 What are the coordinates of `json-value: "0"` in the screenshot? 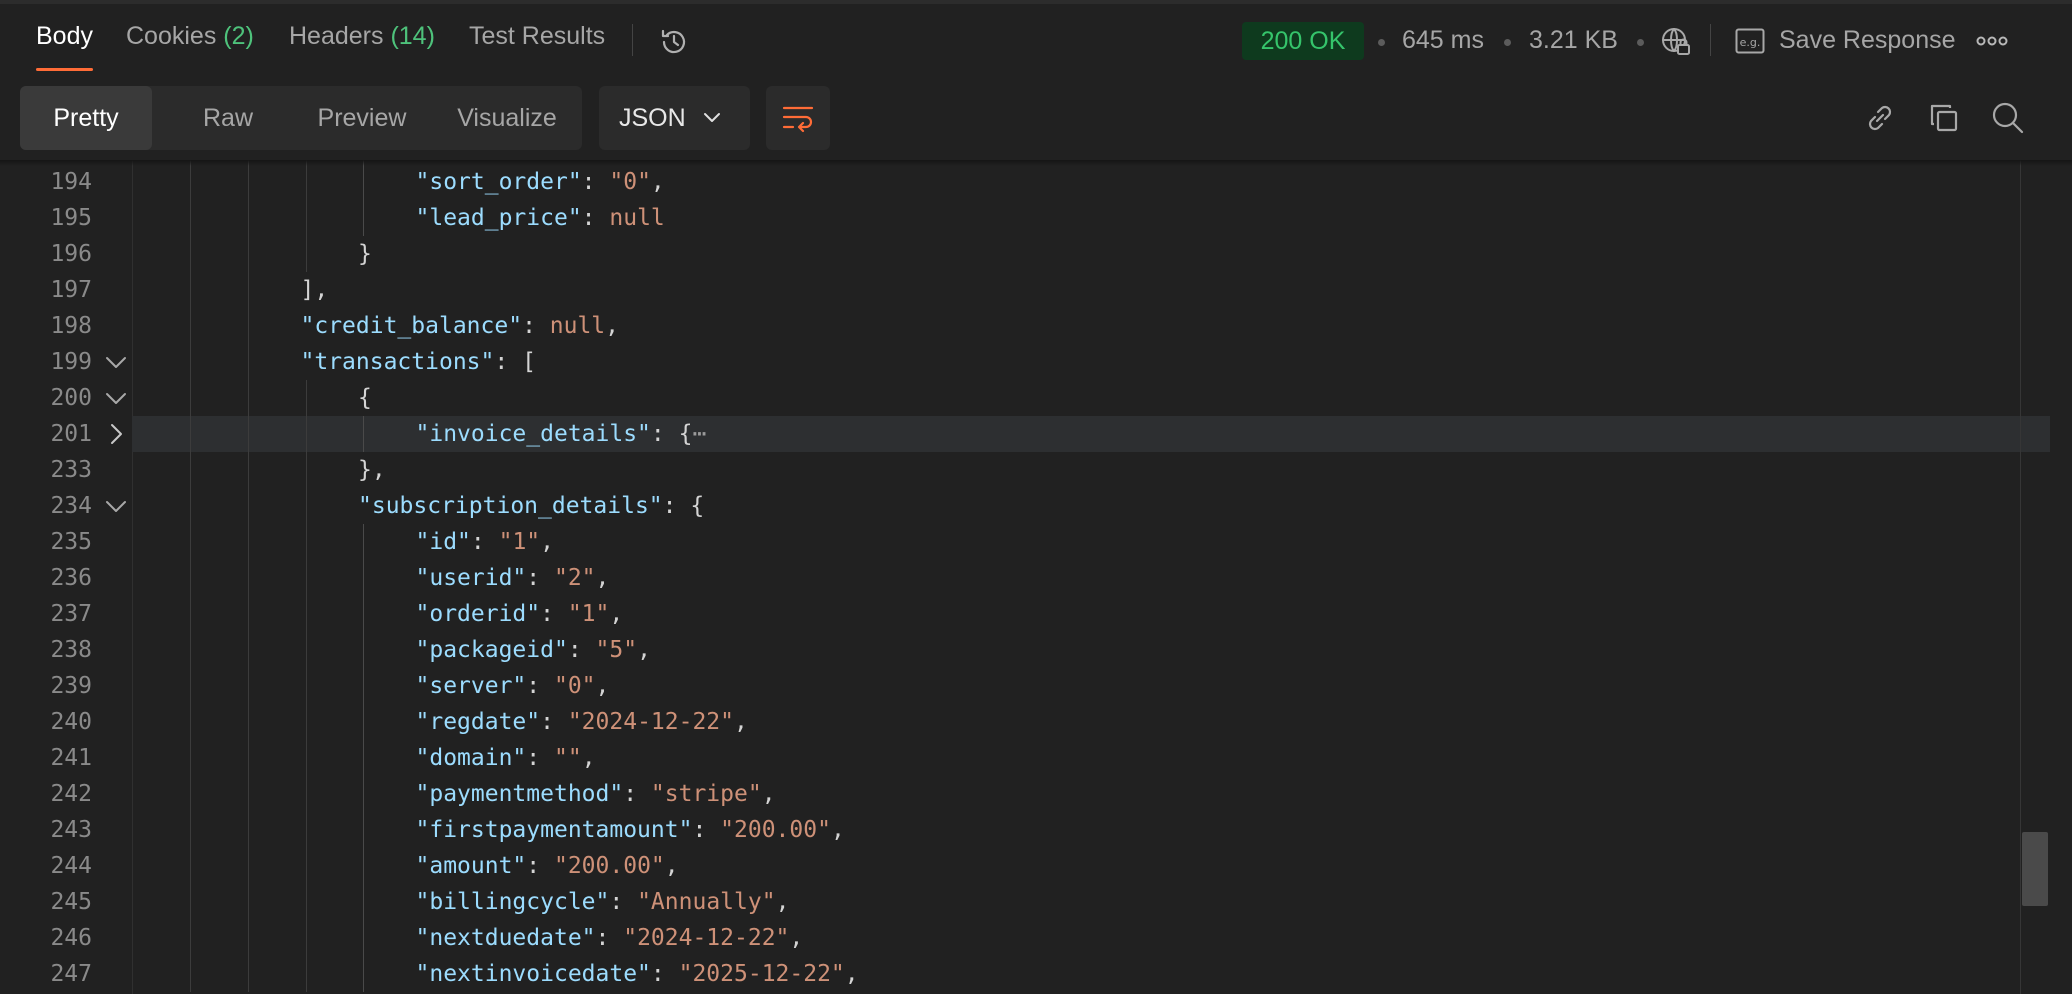 It's located at (630, 182).